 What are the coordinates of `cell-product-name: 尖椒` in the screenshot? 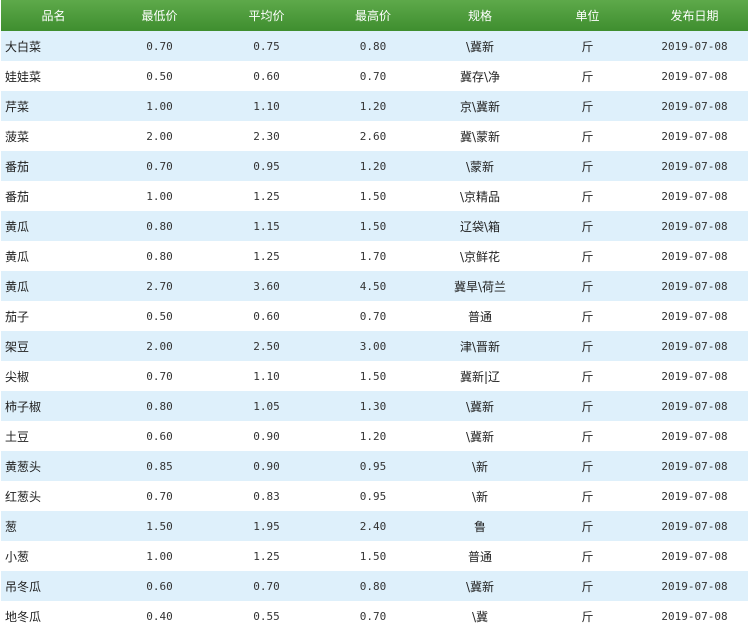 It's located at (17, 376).